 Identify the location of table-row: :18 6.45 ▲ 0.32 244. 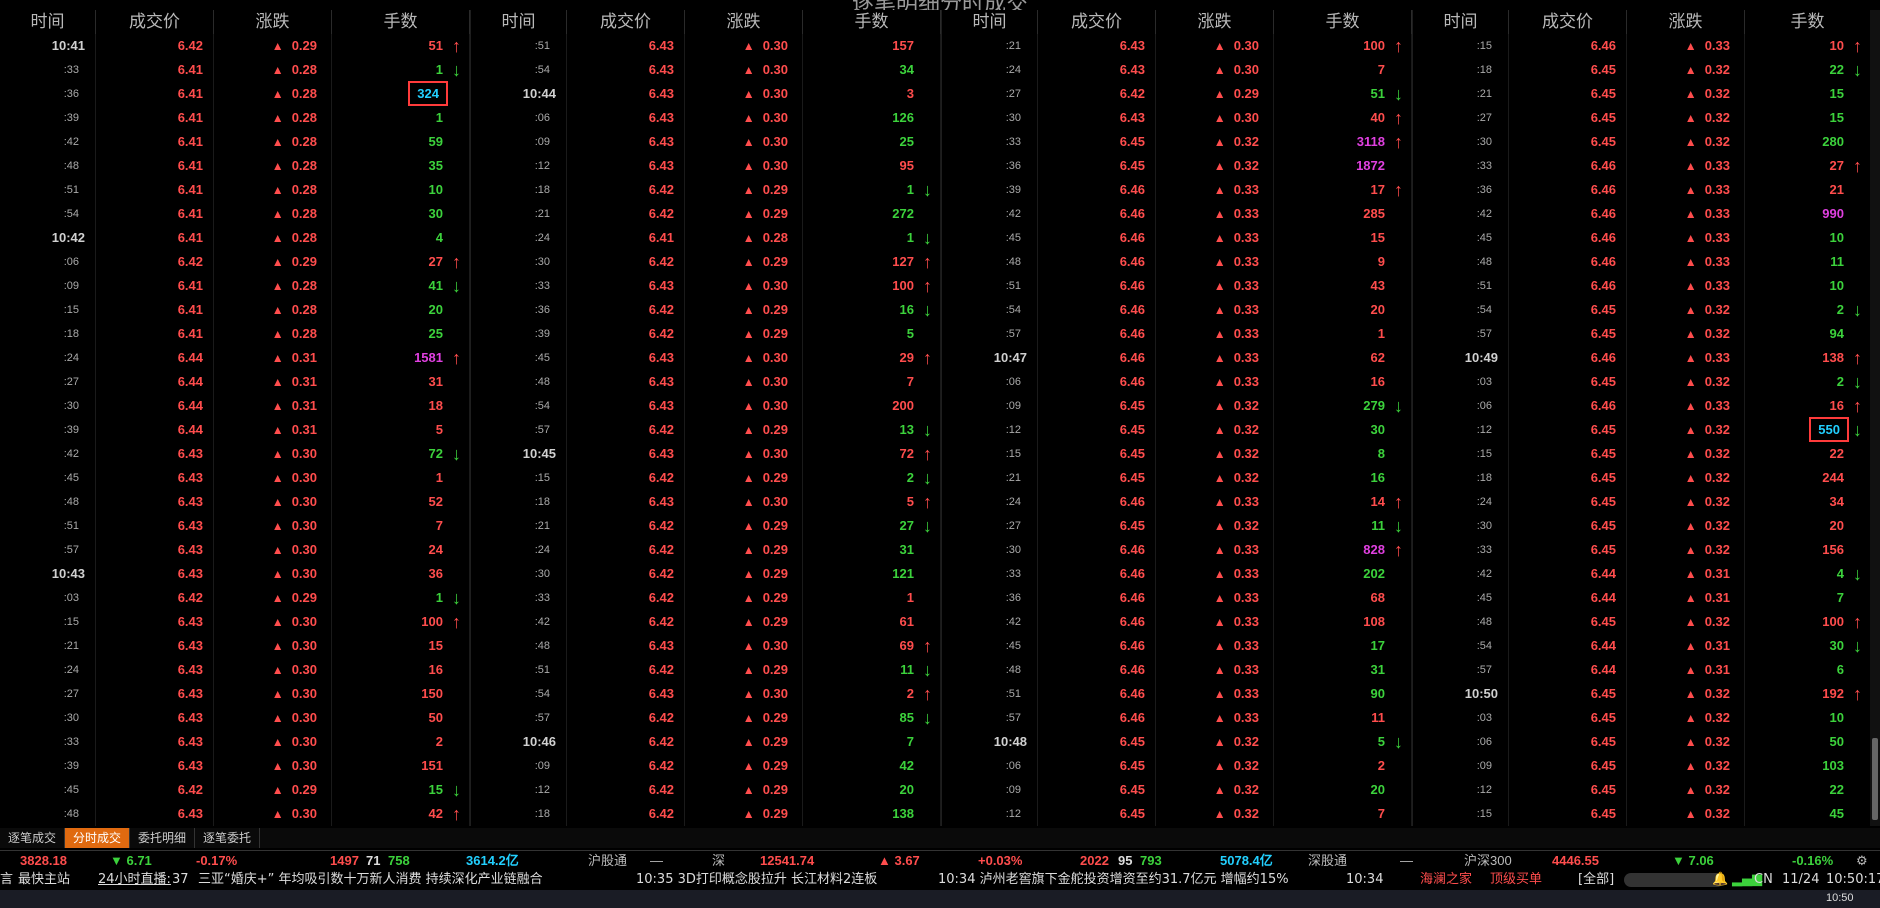
(1641, 478).